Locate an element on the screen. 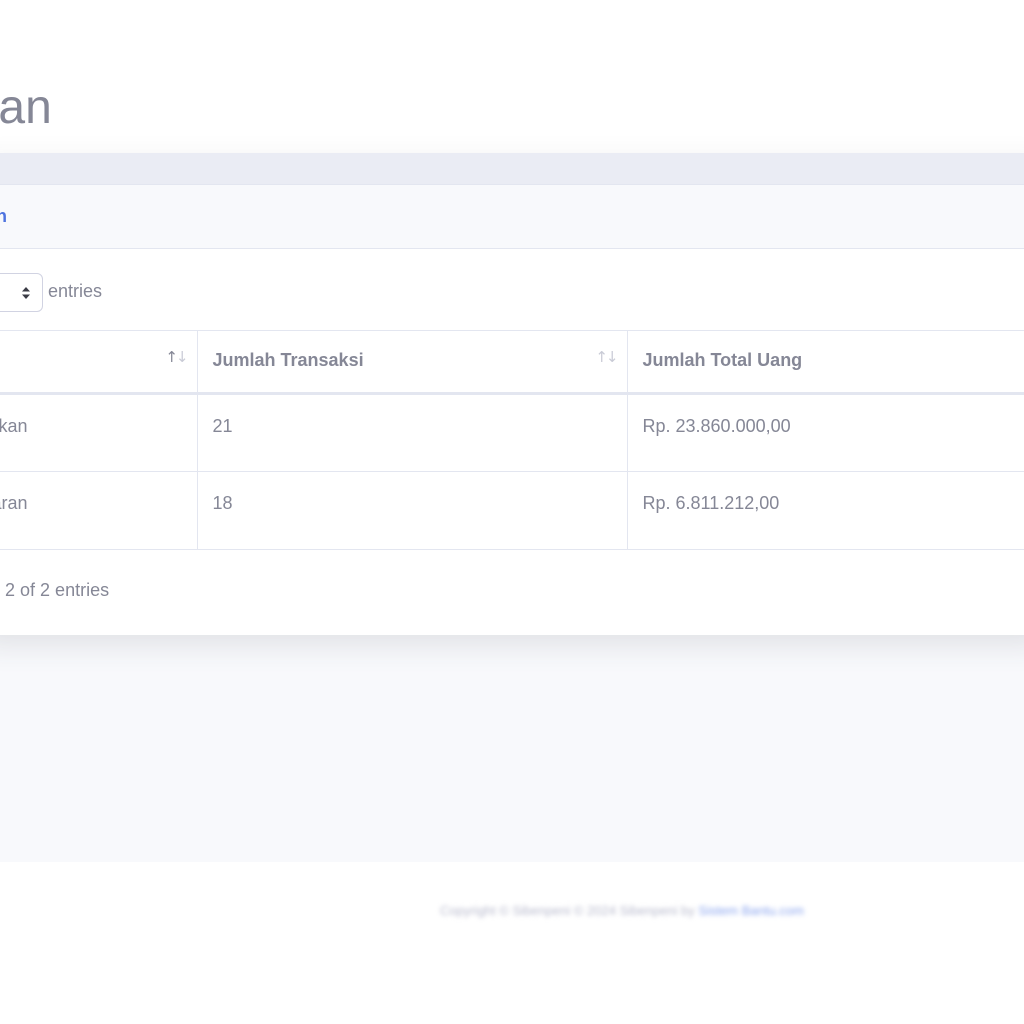 Image resolution: width=1024 pixels, height=1024 pixels. entries-length-select is located at coordinates (21, 292).